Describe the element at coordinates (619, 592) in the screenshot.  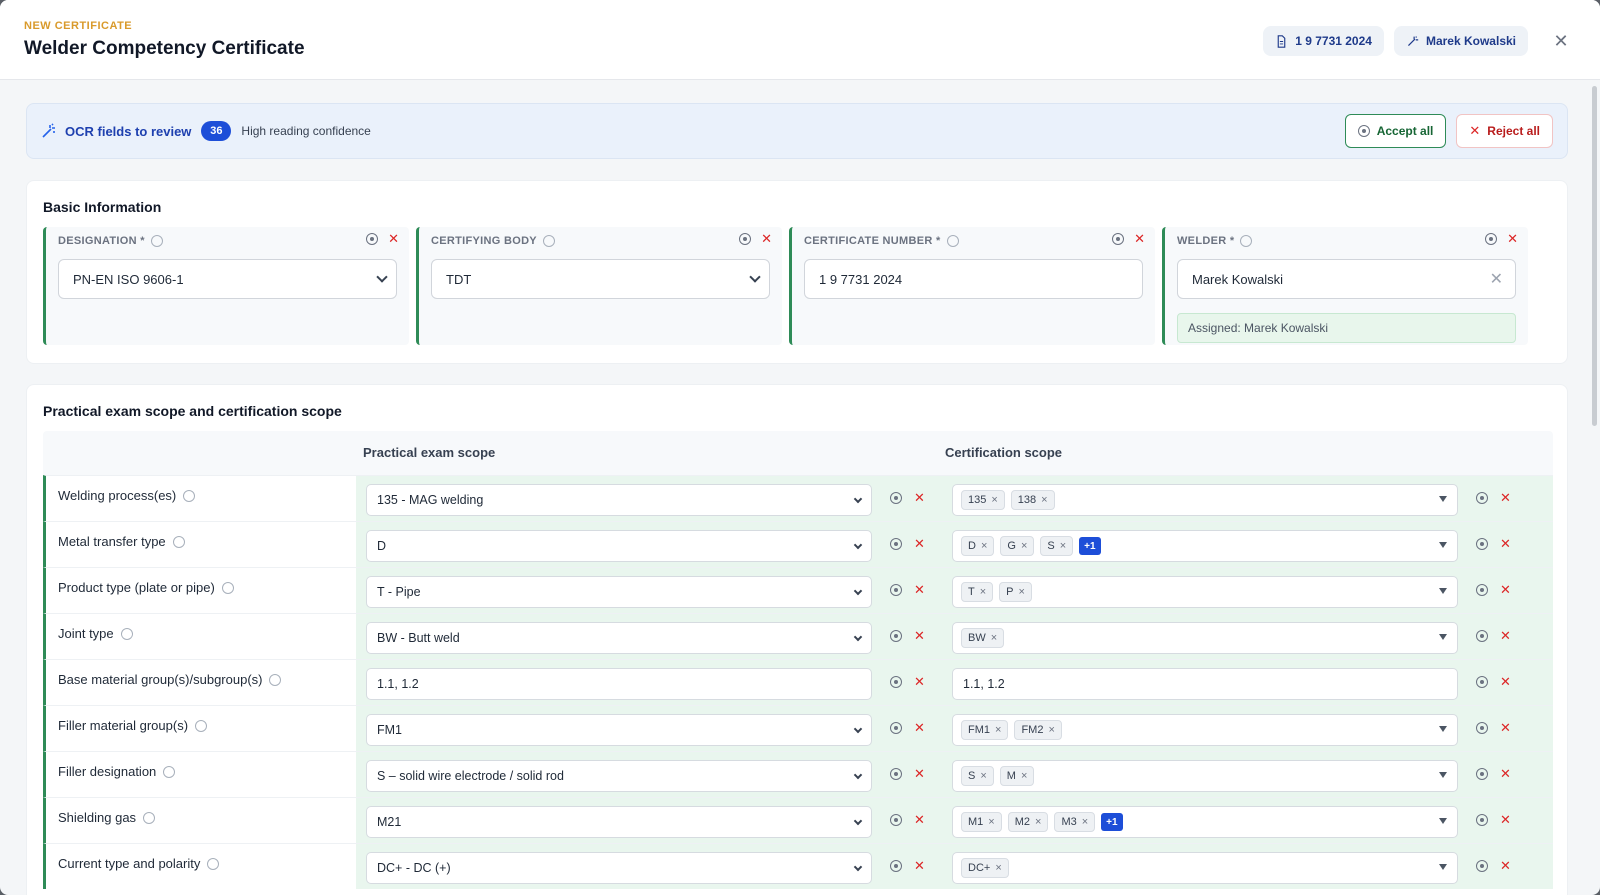
I see `practical-exam-scope-select: T - Pipe` at that location.